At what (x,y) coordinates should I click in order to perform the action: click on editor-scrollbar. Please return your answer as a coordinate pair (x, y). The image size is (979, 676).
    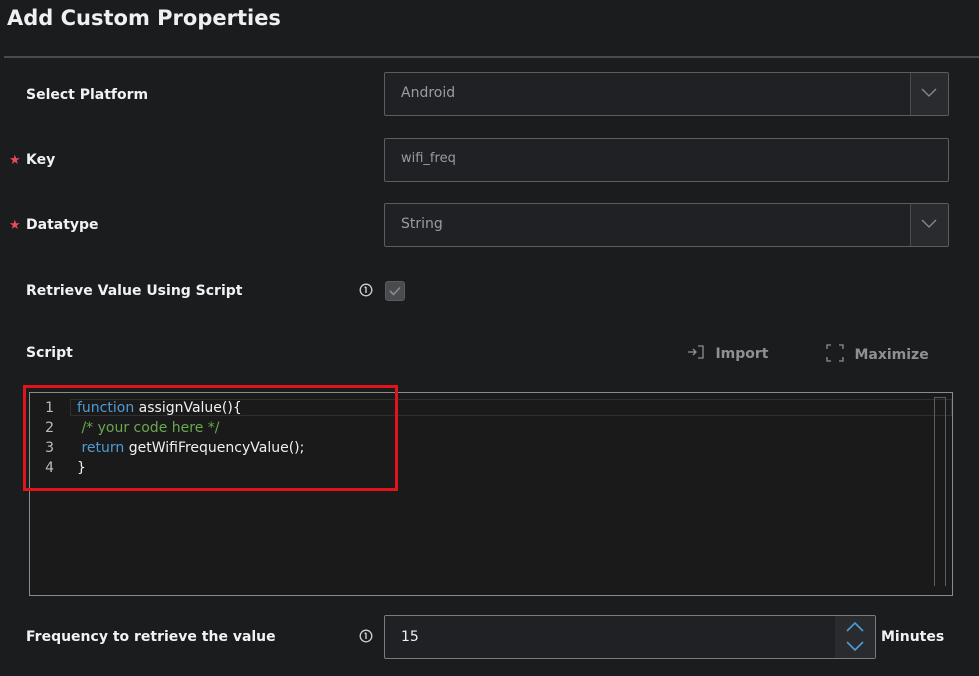
    Looking at the image, I should click on (940, 491).